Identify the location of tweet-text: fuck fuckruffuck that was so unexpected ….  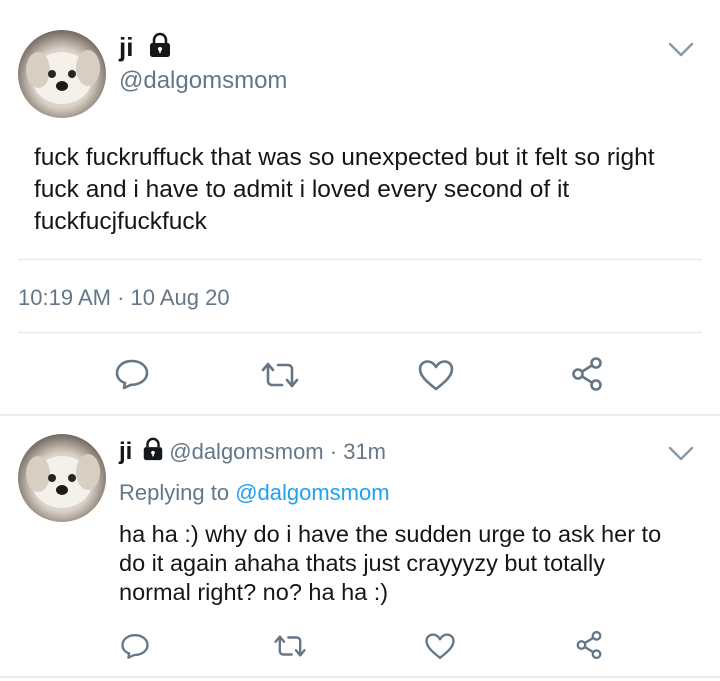
(344, 189).